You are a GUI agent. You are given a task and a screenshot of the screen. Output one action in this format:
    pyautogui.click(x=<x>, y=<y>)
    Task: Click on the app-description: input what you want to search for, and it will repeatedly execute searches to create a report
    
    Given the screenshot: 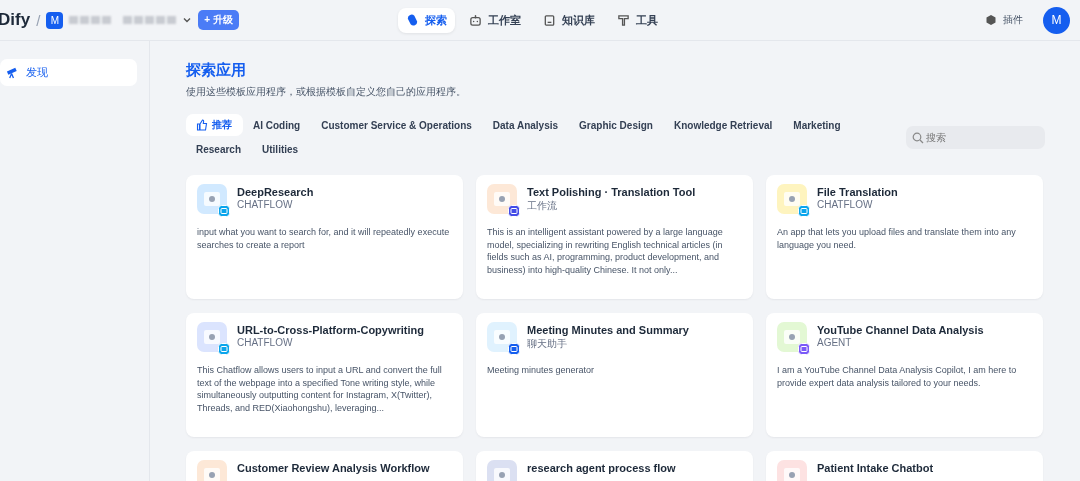 What is the action you would take?
    pyautogui.click(x=324, y=238)
    